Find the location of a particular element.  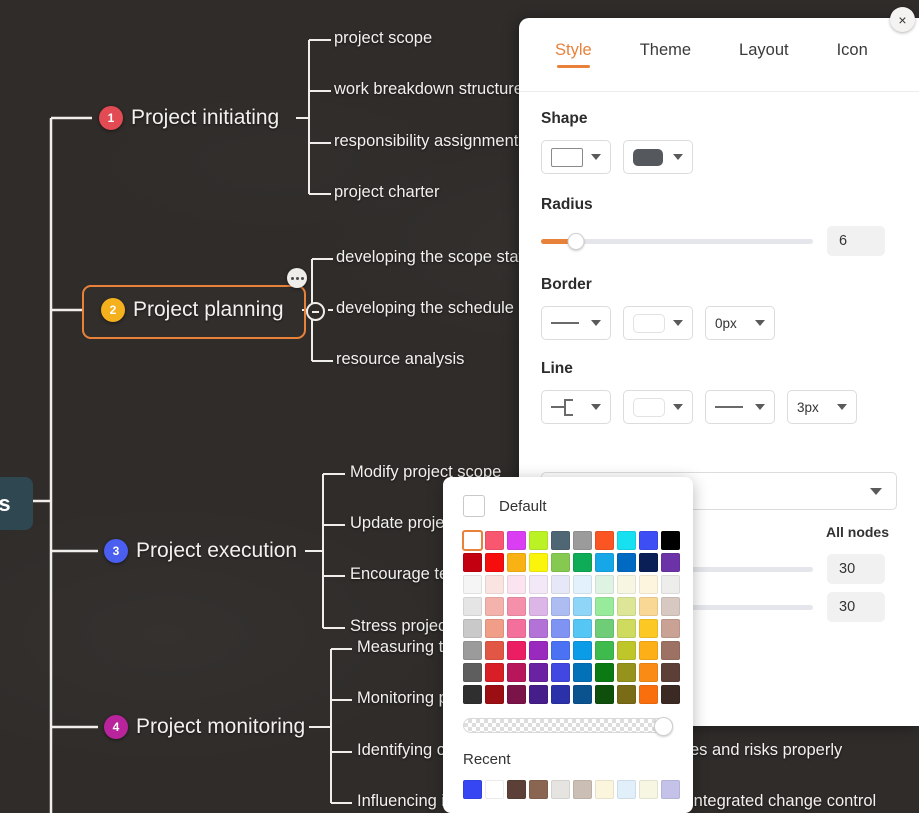

collapse-toggle-icon is located at coordinates (315, 311).